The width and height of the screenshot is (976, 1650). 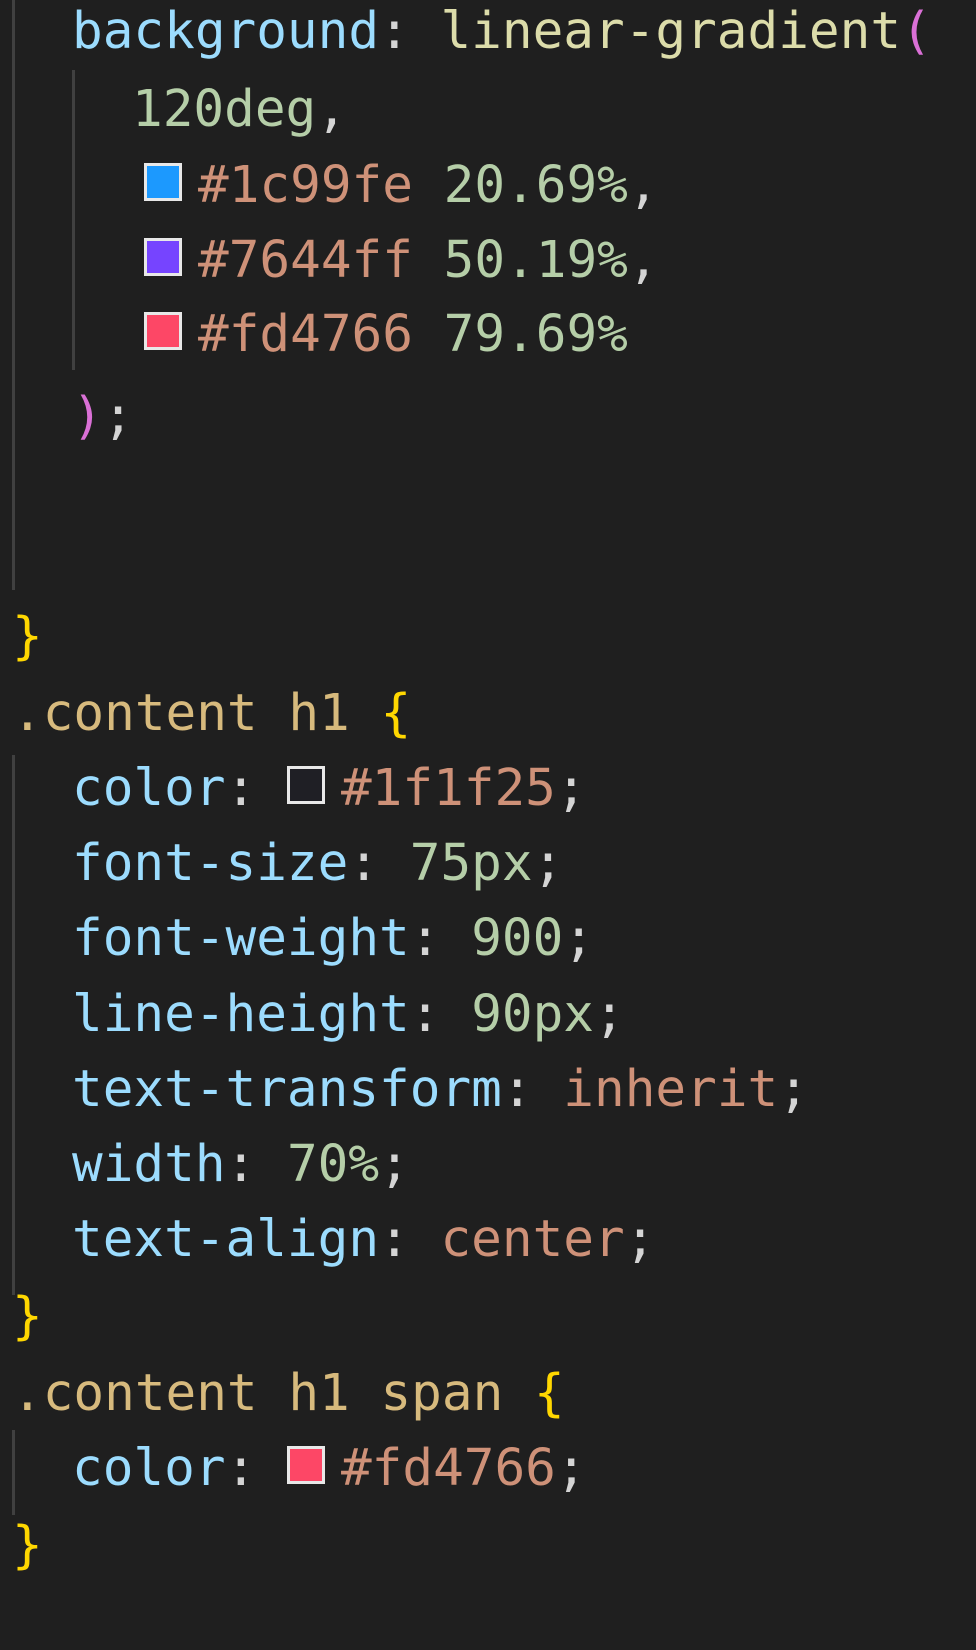 I want to click on css-color-value: #1f1f25, so click(x=448, y=788).